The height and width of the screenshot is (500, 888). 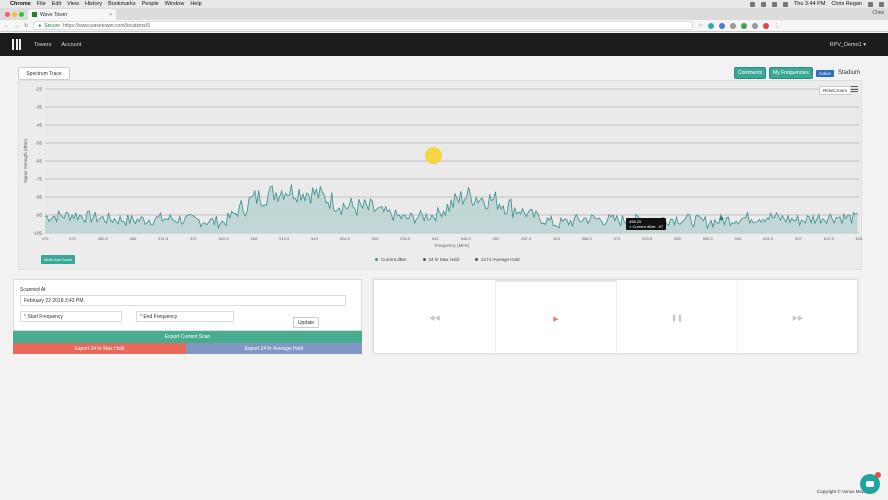 I want to click on y-tick-label: -85, so click(x=38, y=197).